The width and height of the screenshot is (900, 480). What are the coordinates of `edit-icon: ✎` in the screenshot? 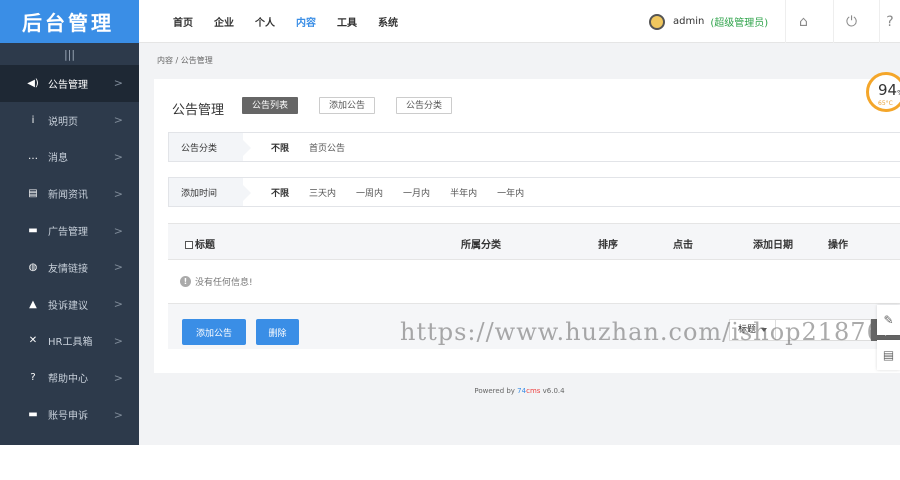 It's located at (888, 320).